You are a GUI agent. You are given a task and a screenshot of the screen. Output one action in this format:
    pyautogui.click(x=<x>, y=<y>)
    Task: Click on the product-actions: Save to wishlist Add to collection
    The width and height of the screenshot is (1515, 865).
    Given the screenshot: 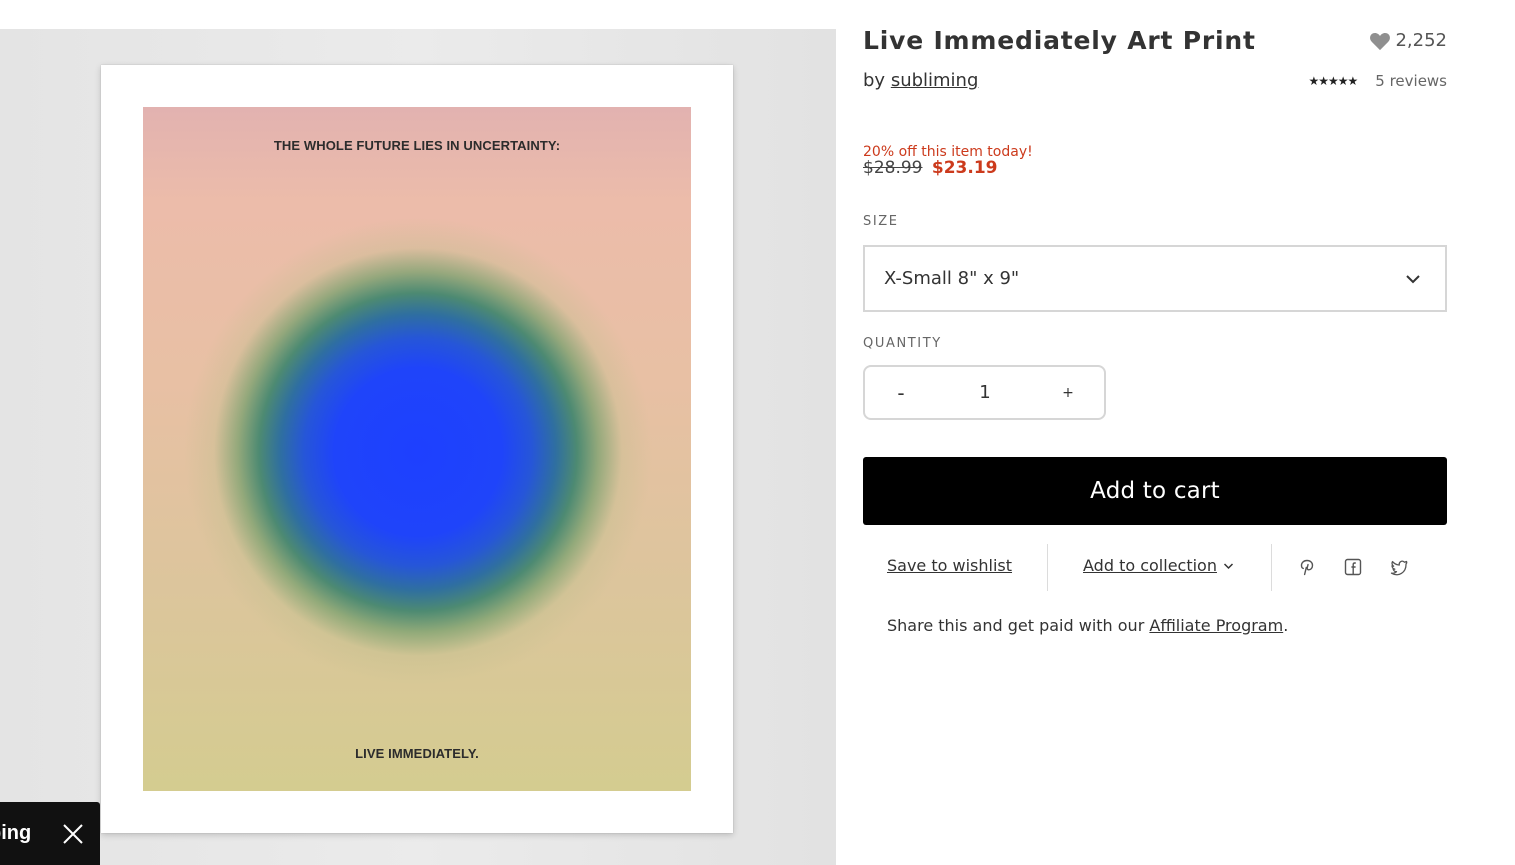 What is the action you would take?
    pyautogui.click(x=1155, y=567)
    